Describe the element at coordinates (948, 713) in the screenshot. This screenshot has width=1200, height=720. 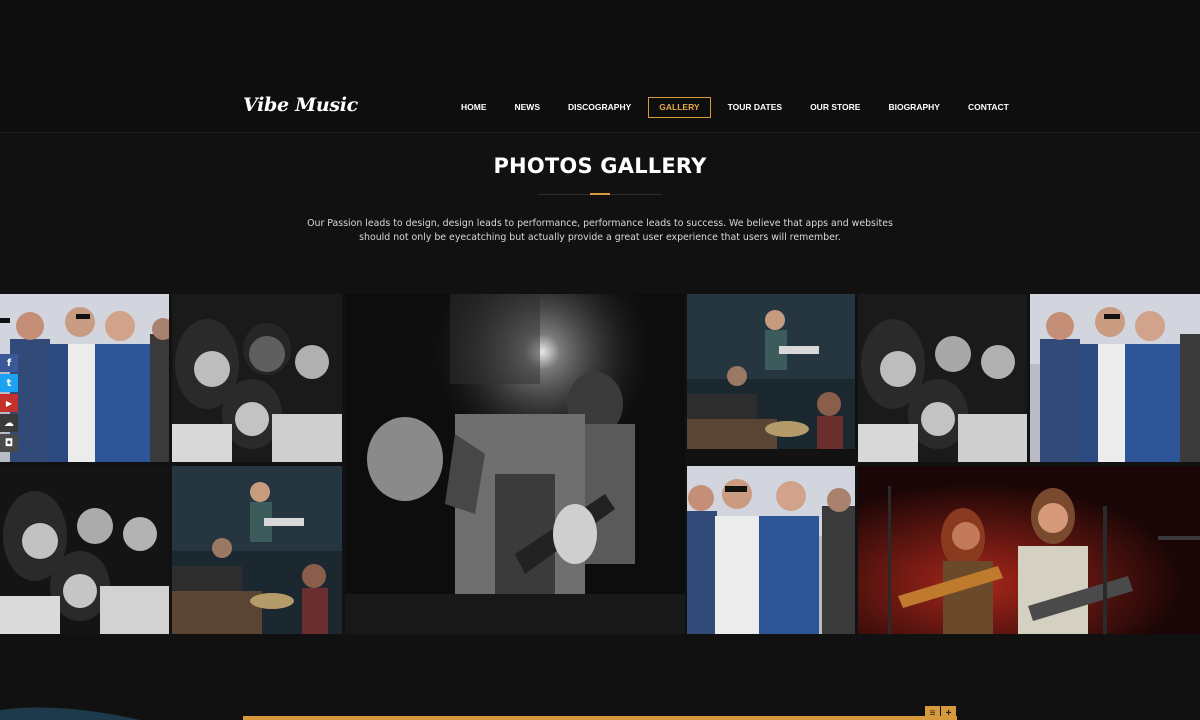
I see `plus-icon: +` at that location.